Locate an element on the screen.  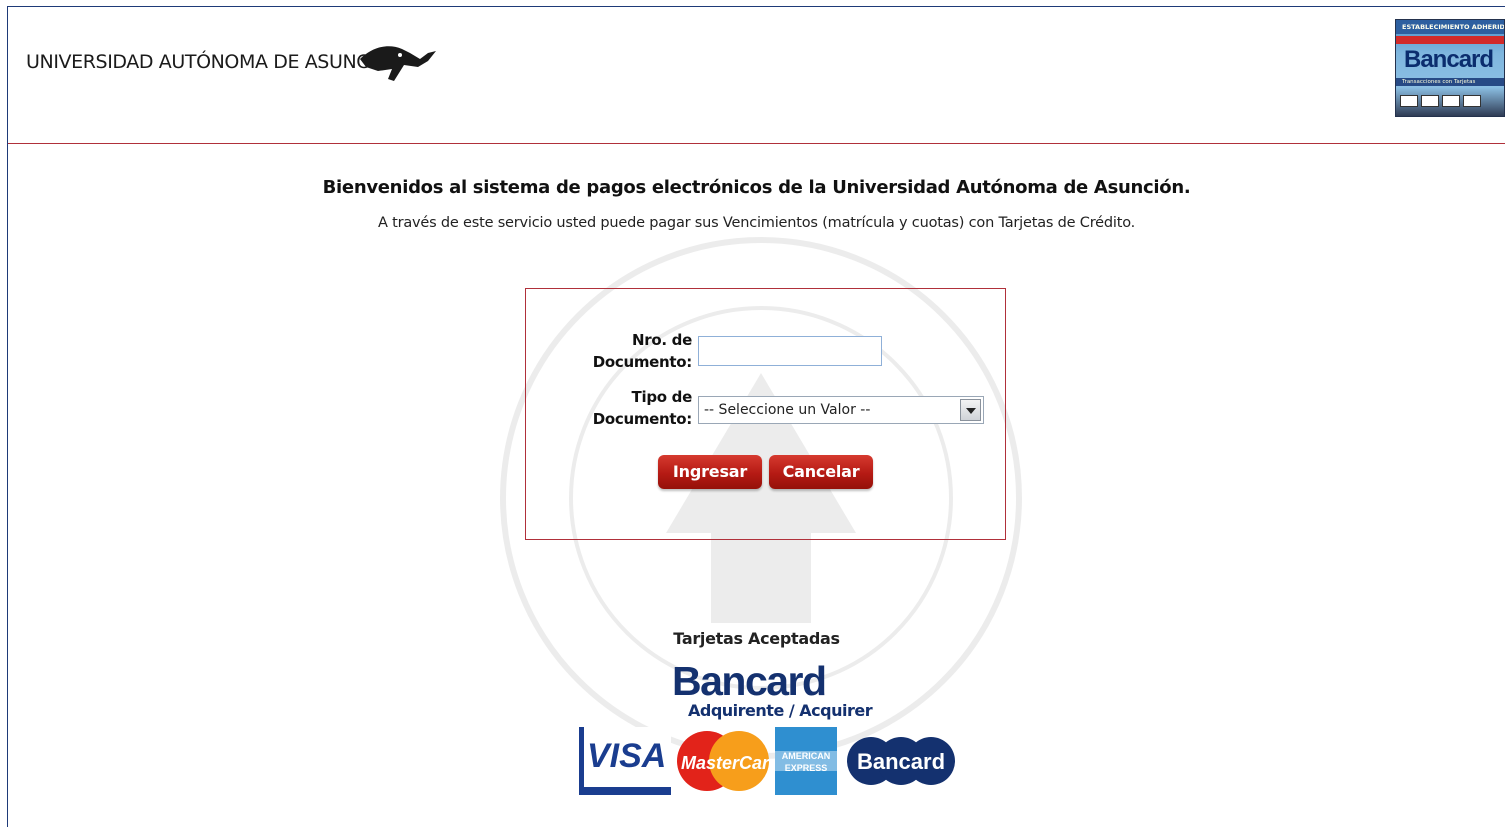
ingresar-button: Ingresar is located at coordinates (710, 472).